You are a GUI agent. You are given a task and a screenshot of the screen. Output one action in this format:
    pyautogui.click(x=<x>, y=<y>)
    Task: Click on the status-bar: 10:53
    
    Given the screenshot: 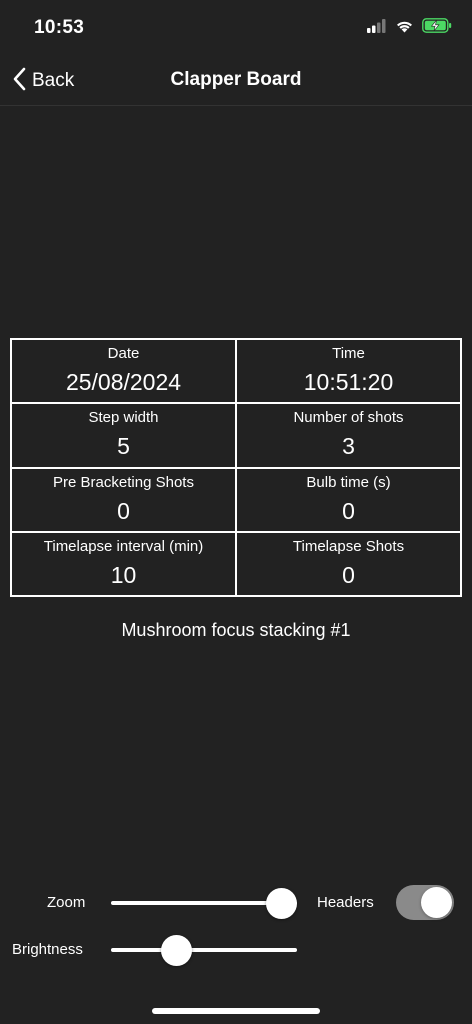 What is the action you would take?
    pyautogui.click(x=236, y=28)
    